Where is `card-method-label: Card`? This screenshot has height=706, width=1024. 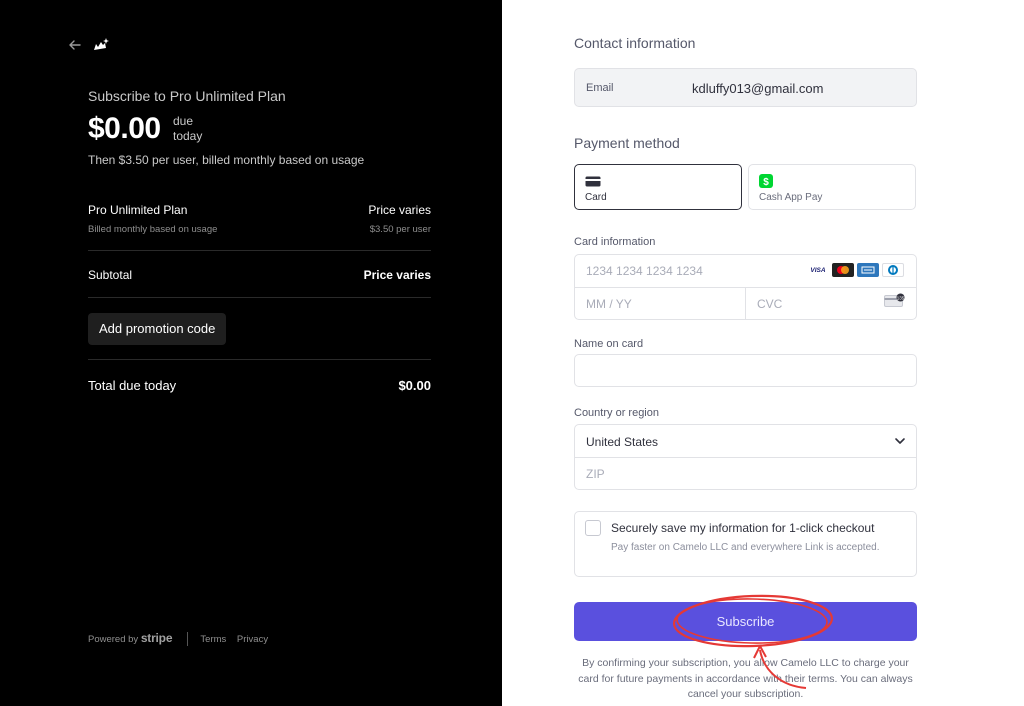
card-method-label: Card is located at coordinates (596, 197).